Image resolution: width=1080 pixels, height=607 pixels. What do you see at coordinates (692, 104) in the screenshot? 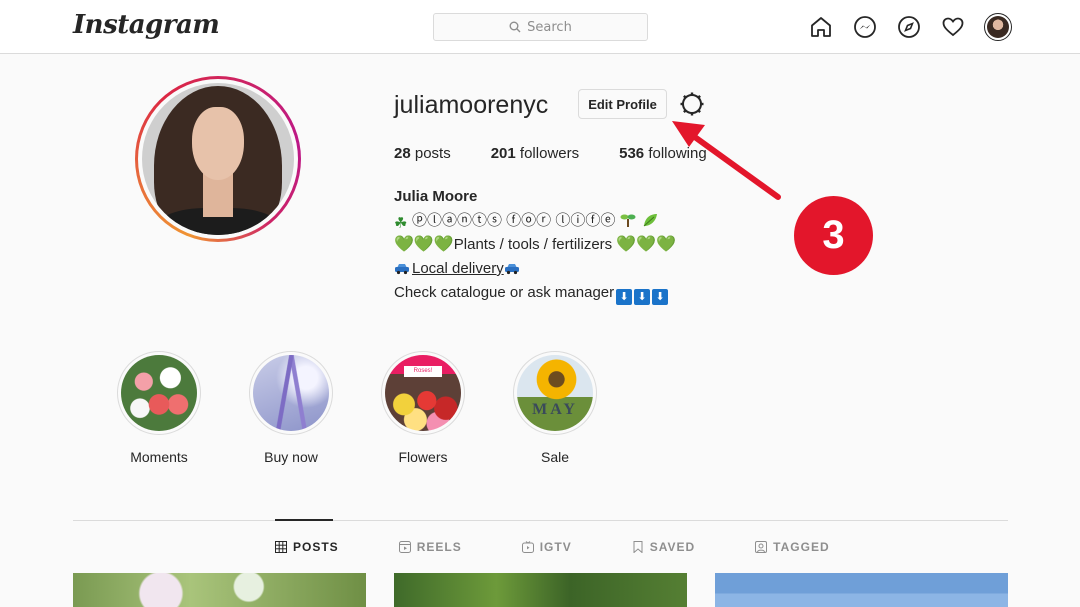
I see `settings-gear-icon` at bounding box center [692, 104].